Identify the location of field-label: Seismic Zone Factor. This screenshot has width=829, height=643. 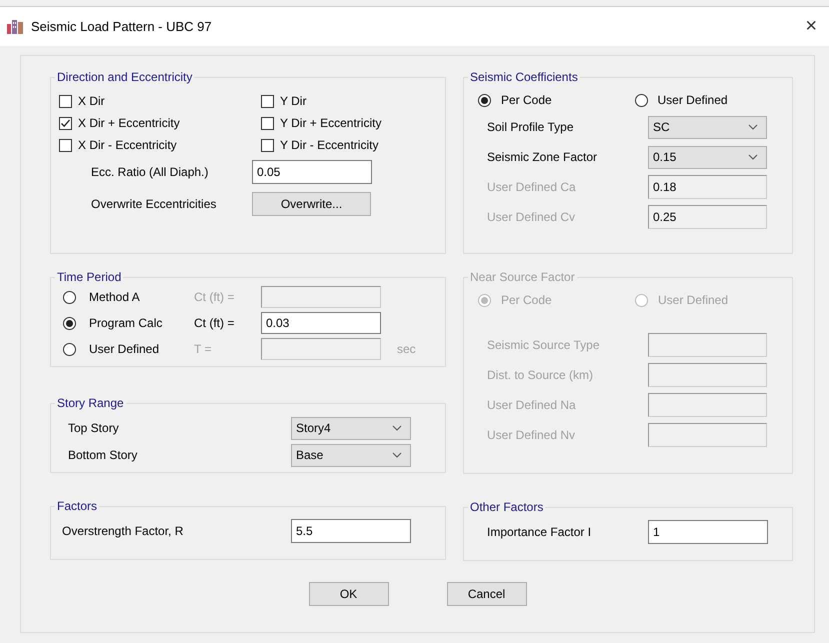
(542, 157).